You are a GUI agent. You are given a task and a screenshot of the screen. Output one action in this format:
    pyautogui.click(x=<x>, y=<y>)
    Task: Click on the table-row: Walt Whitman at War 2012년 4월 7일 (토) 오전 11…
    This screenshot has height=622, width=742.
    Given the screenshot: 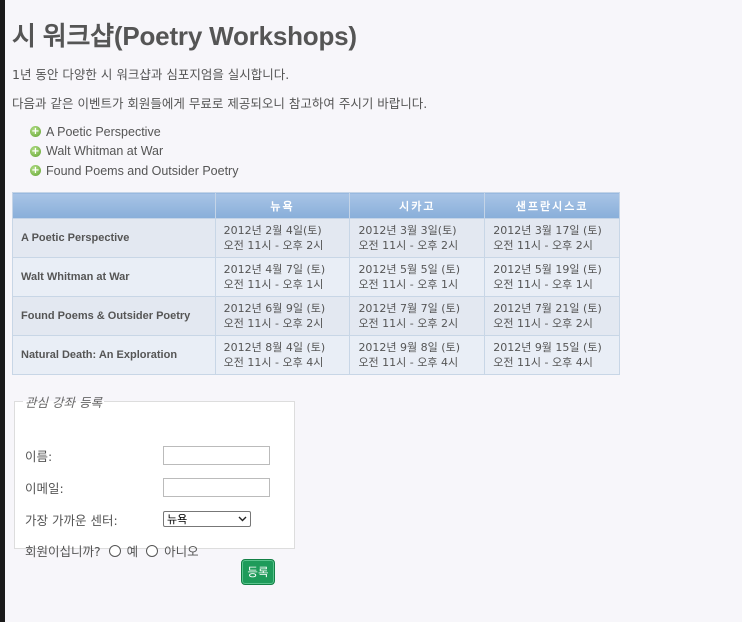 What is the action you would take?
    pyautogui.click(x=316, y=277)
    